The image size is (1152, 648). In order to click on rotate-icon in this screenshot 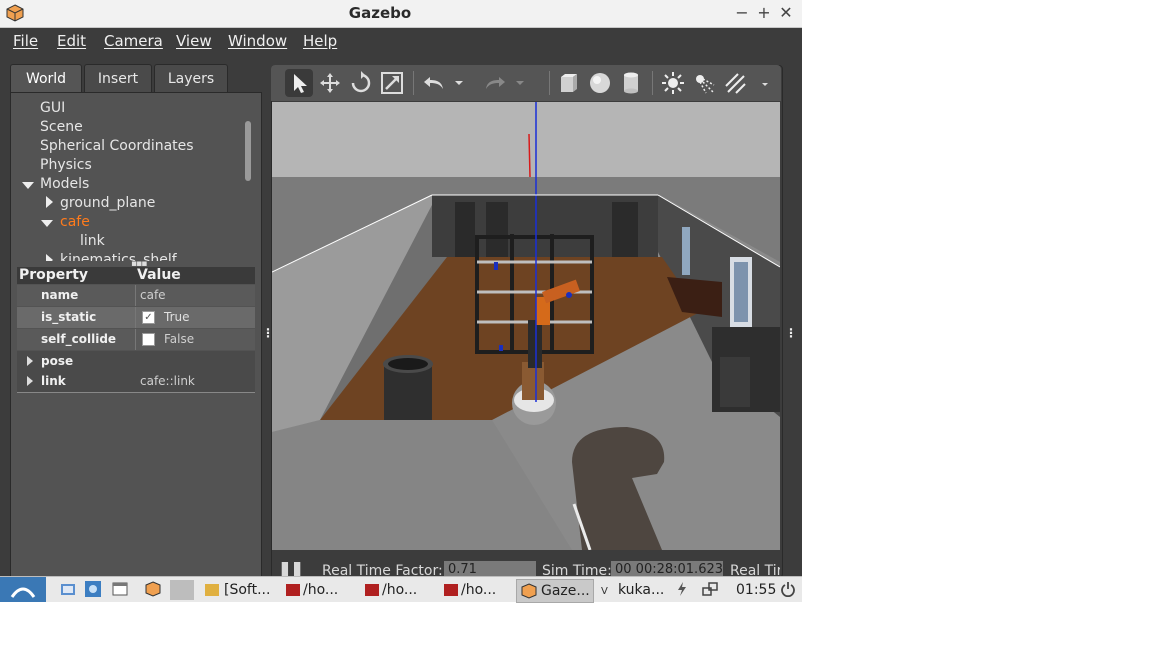, I will do `click(361, 83)`.